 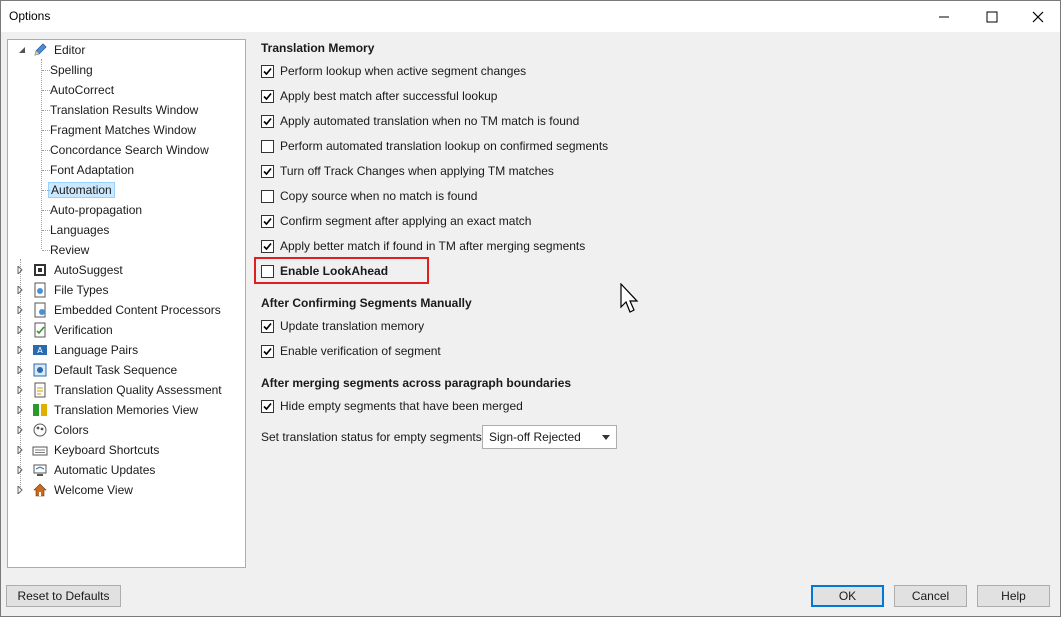 I want to click on tree-item-translation-quality-assessment: Translation Quality Assessment, so click(x=120, y=390).